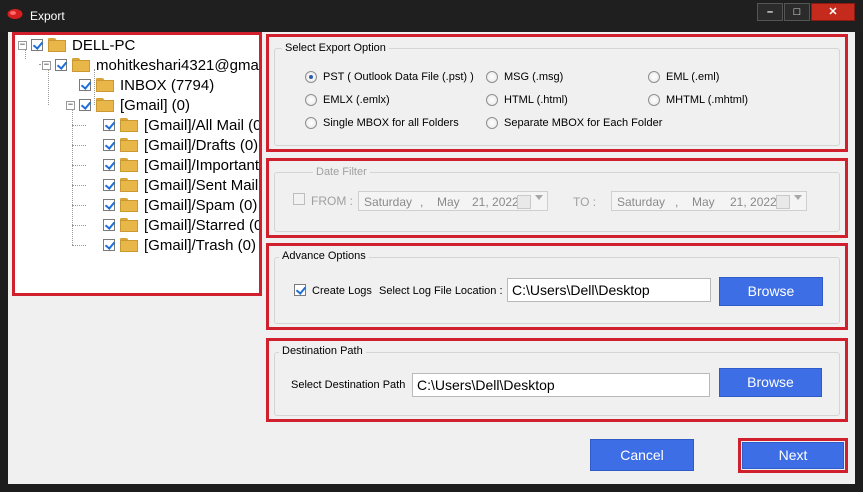  I want to click on create-logs-checkbox, so click(300, 290).